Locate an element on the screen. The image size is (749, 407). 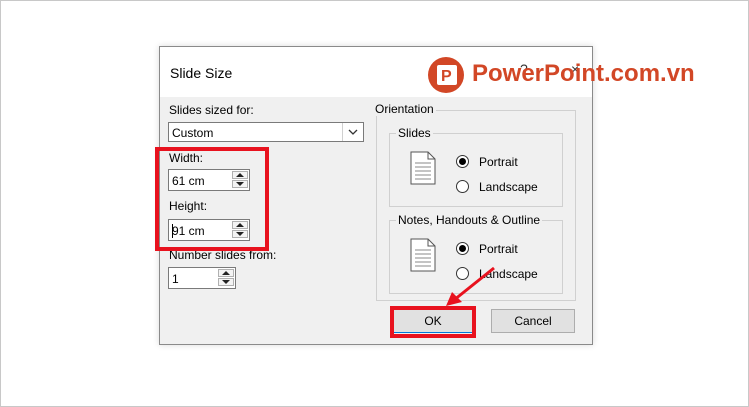
height-value: 91 cm is located at coordinates (188, 231).